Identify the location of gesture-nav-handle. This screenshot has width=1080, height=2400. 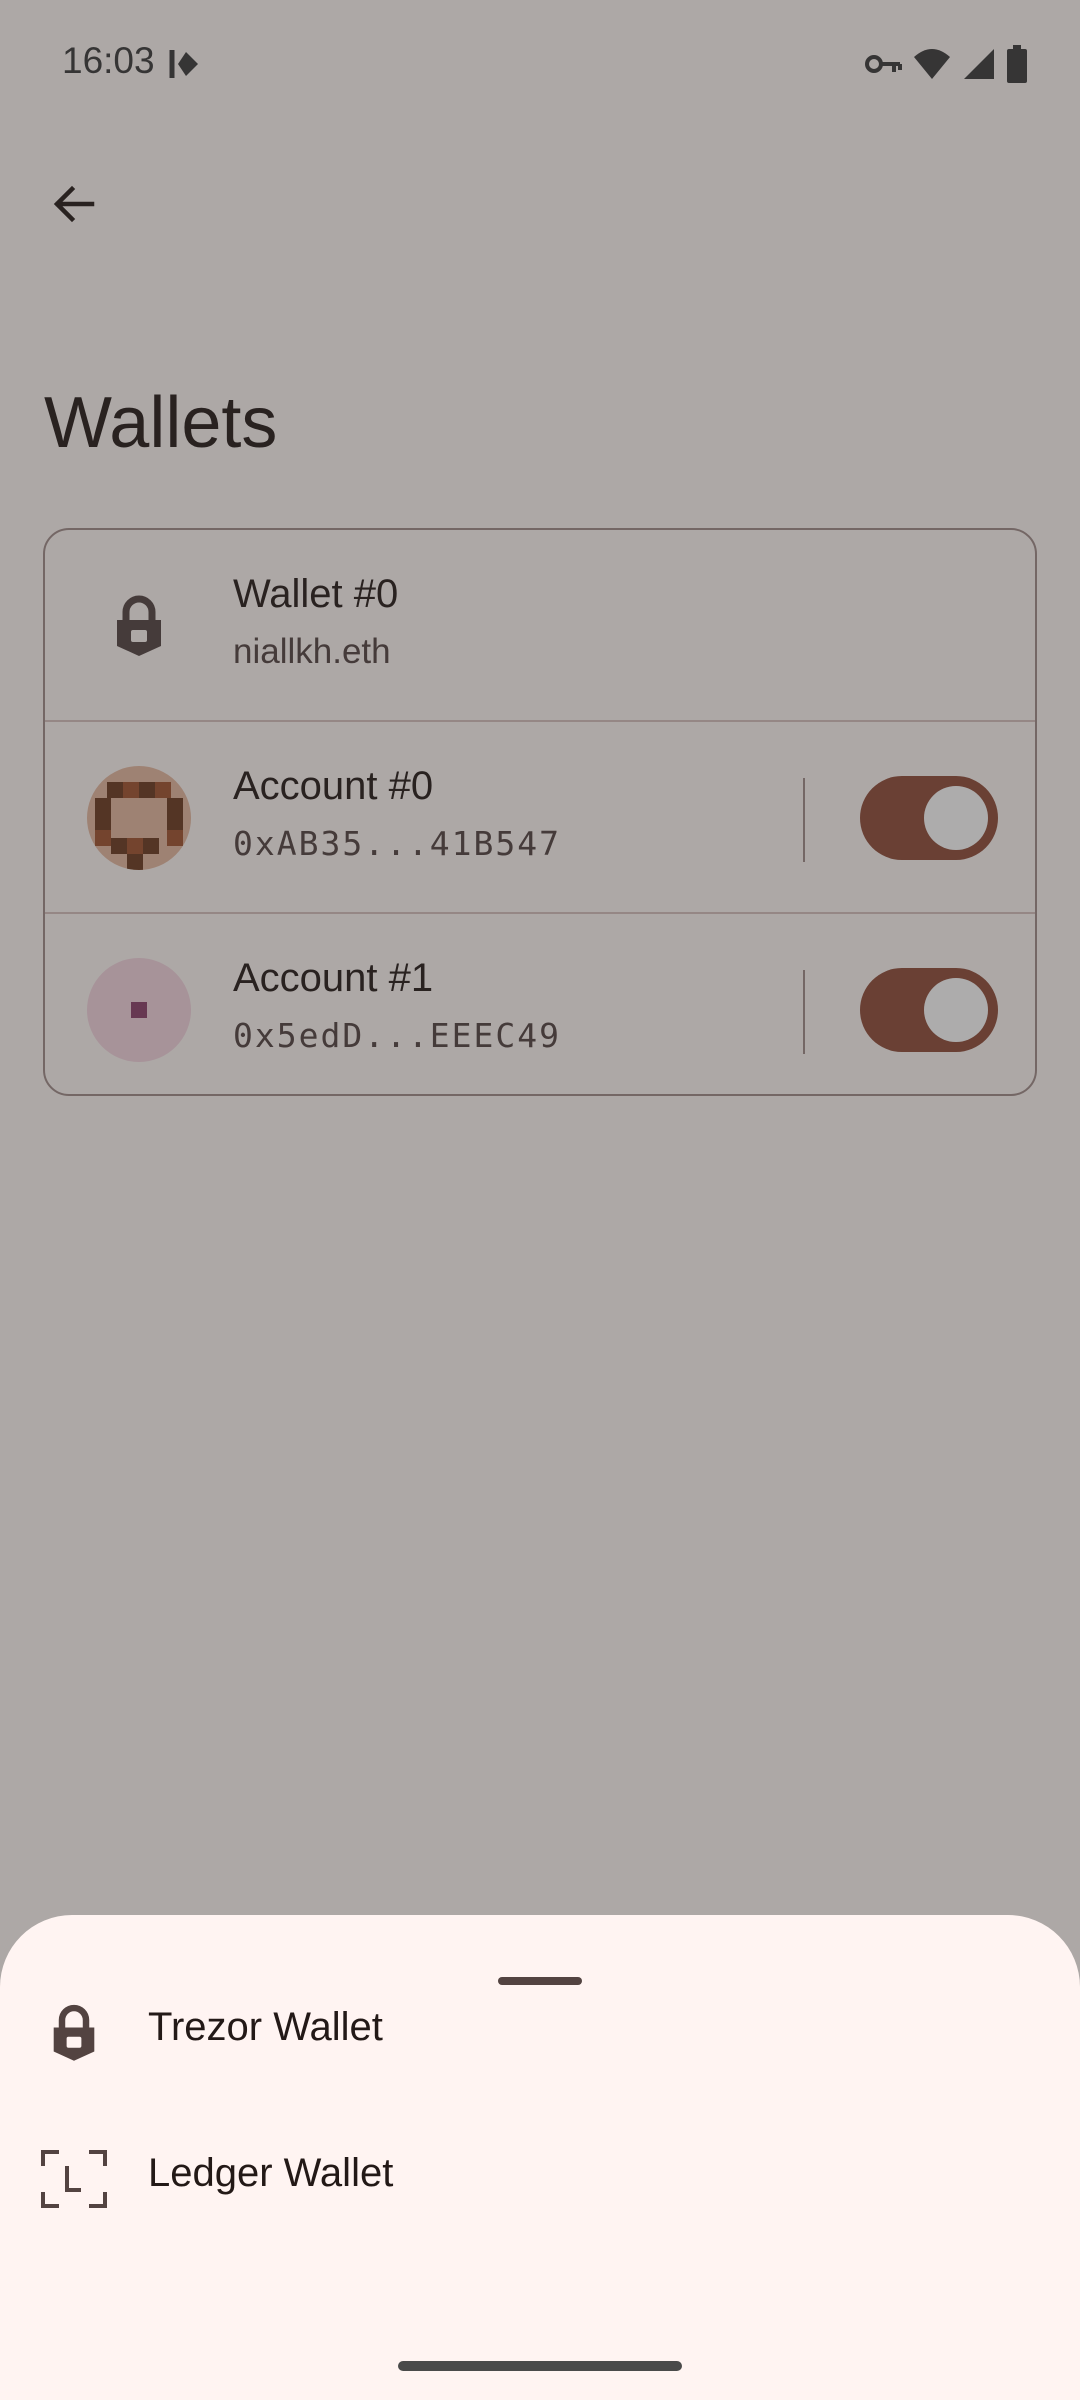
(540, 2366).